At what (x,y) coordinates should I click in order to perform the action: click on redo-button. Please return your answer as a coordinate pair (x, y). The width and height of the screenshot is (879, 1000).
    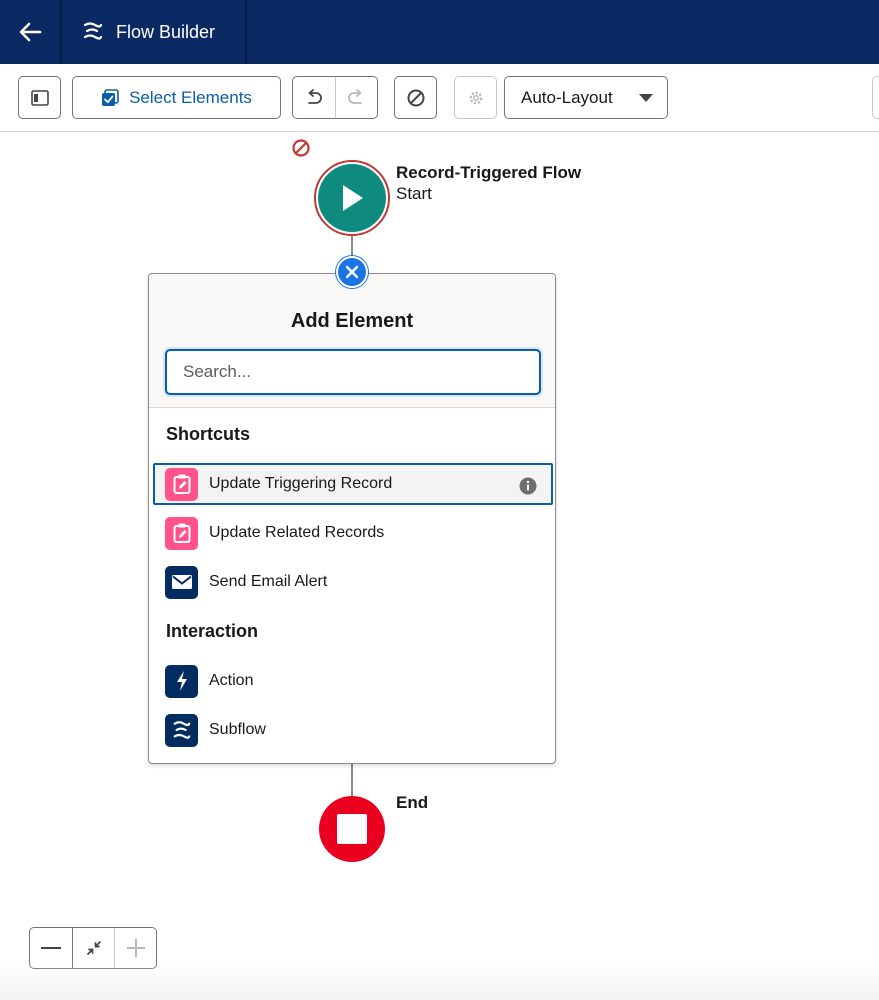
    Looking at the image, I should click on (356, 97).